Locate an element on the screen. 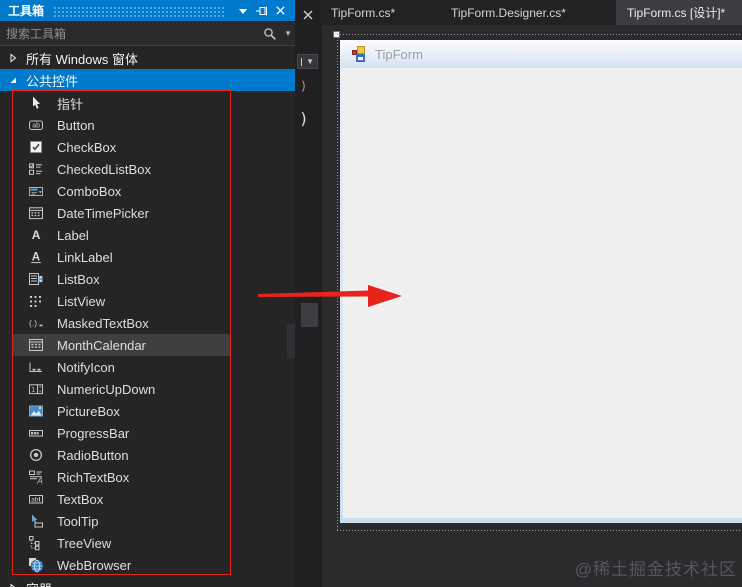 Image resolution: width=742 pixels, height=587 pixels. winforms-form-icon is located at coordinates (360, 54).